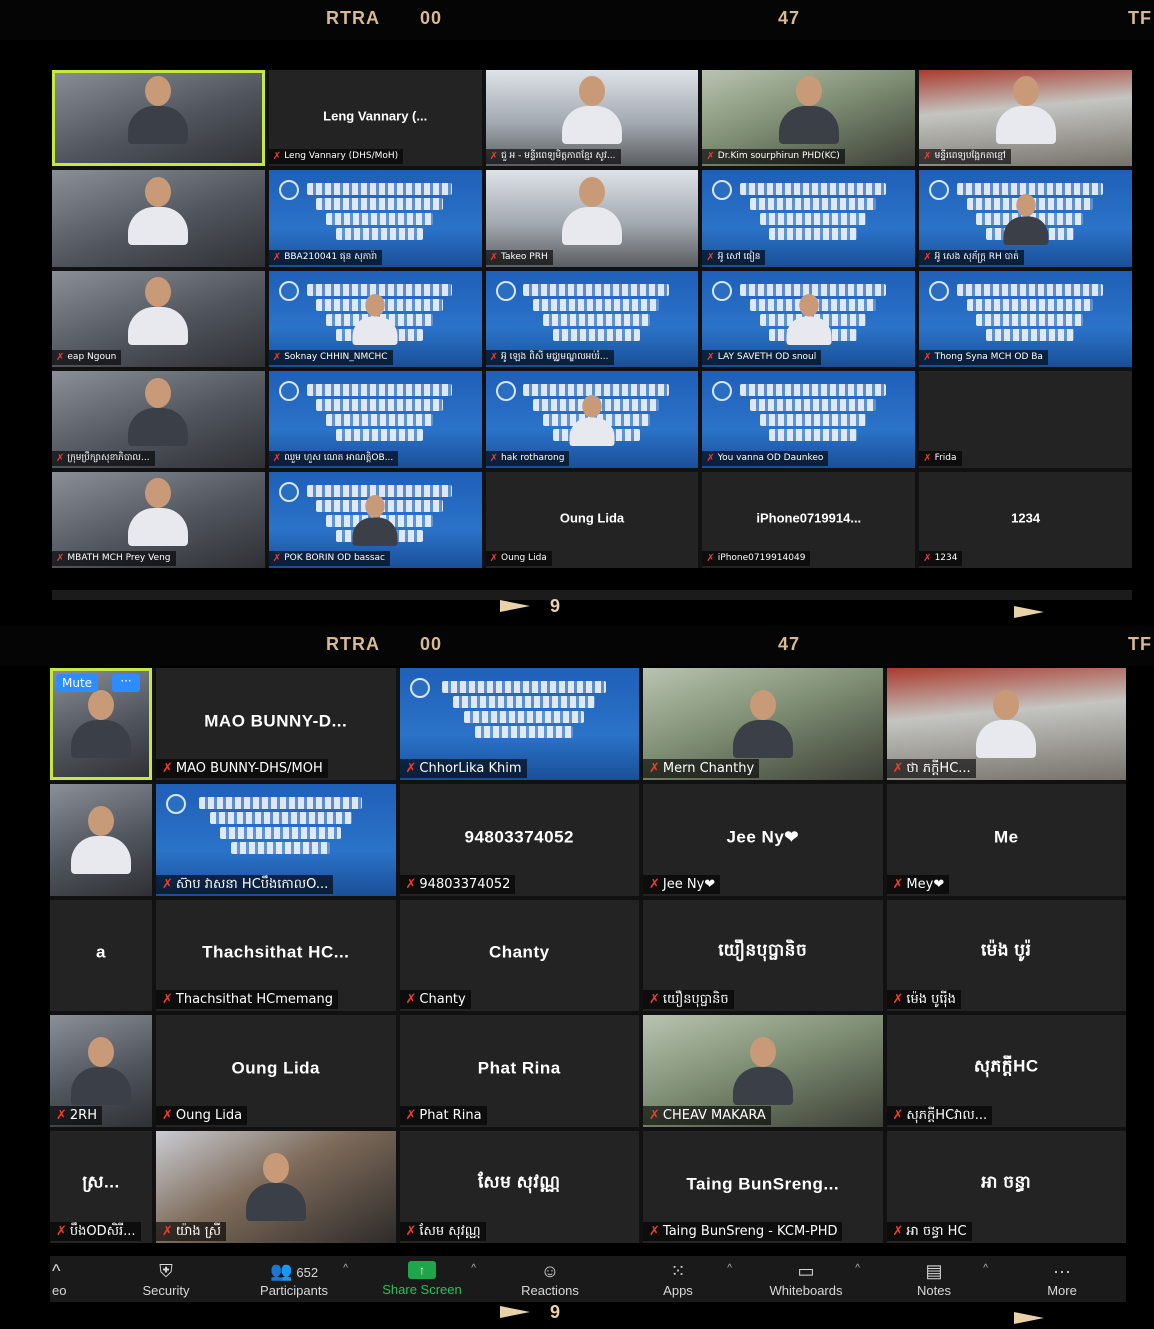 The height and width of the screenshot is (1329, 1154). I want to click on participant-tile: ✗ Dr.Kim sourphirun PHD(KC), so click(809, 118).